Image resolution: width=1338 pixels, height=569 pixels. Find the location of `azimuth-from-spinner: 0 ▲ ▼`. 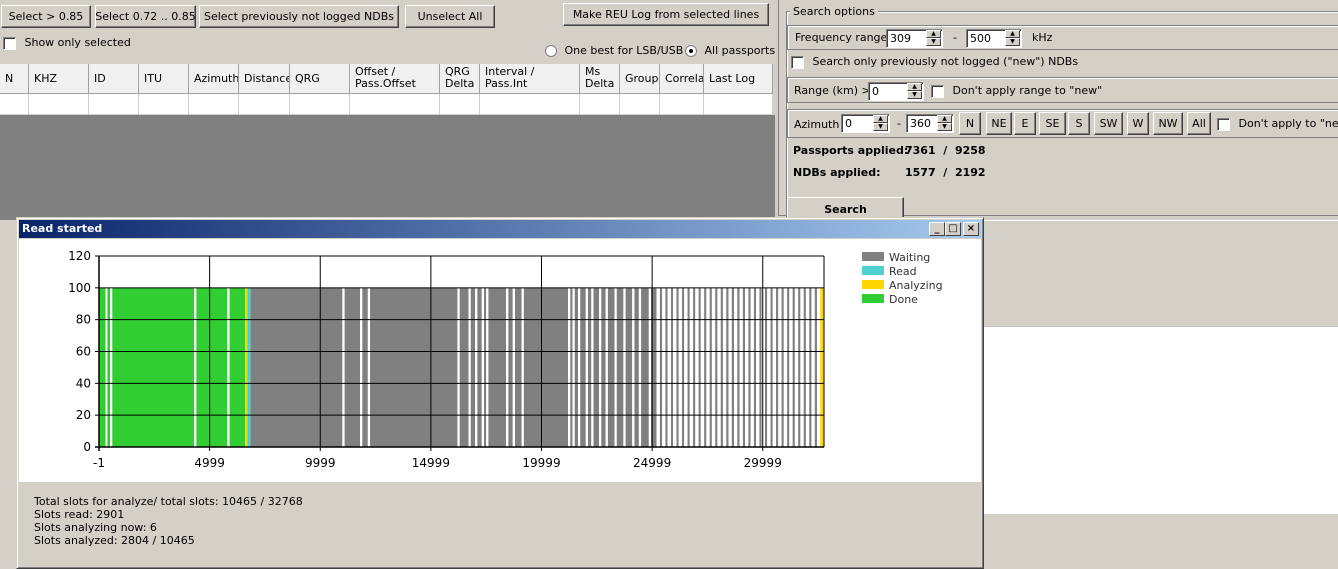

azimuth-from-spinner: 0 ▲ ▼ is located at coordinates (865, 123).